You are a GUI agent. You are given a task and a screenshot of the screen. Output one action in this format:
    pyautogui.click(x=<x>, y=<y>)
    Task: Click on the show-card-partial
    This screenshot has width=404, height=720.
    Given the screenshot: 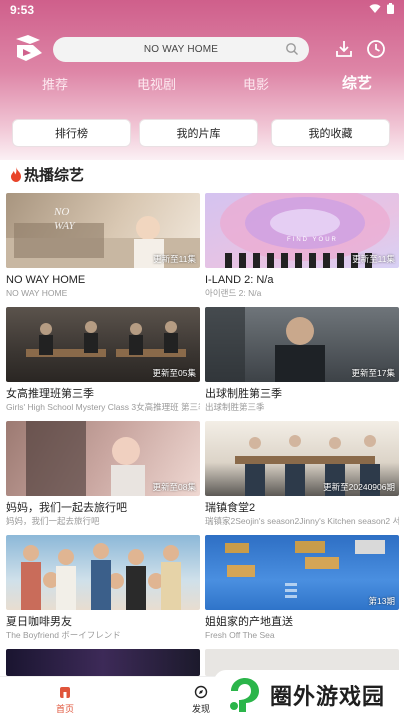 What is the action you would take?
    pyautogui.click(x=103, y=662)
    